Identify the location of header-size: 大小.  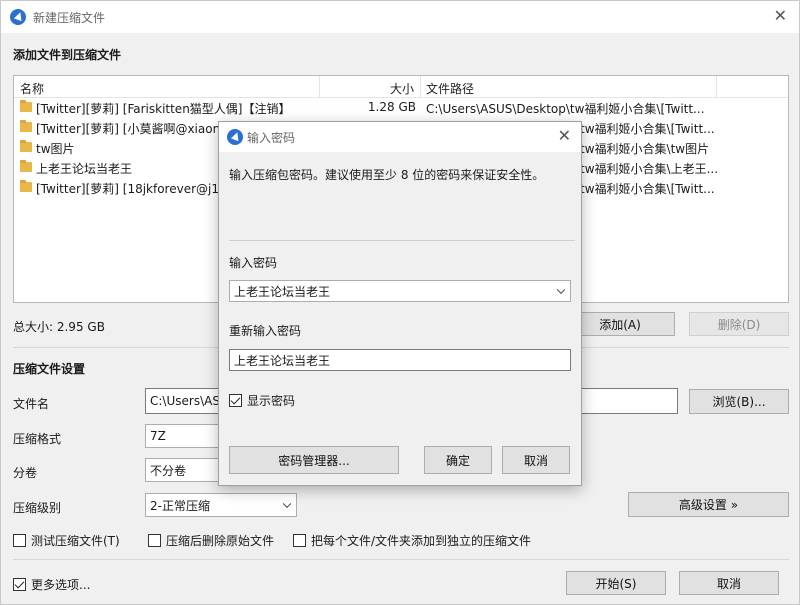
(402, 88).